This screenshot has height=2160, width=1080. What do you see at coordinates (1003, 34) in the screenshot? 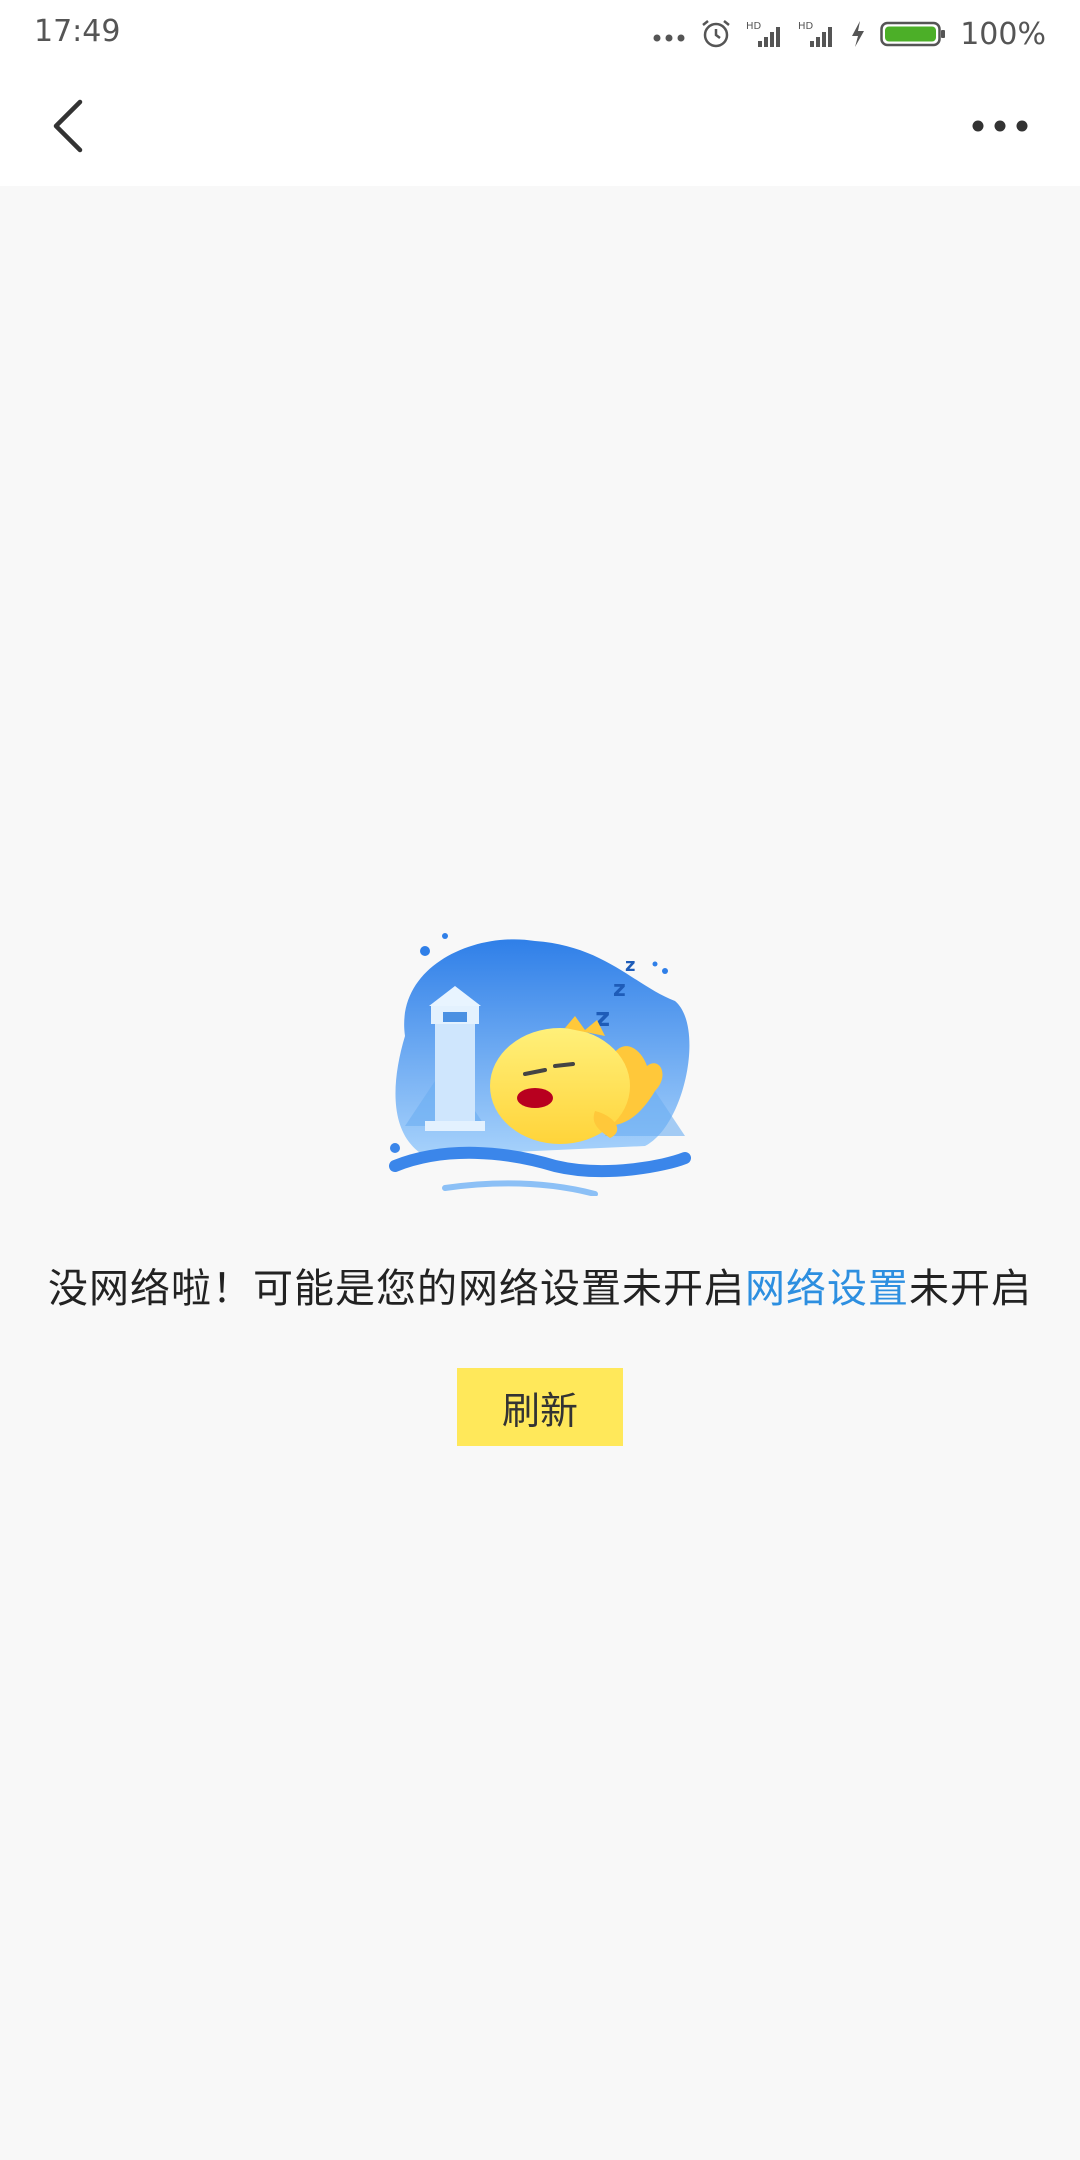
I see `battery-percent: 100%` at bounding box center [1003, 34].